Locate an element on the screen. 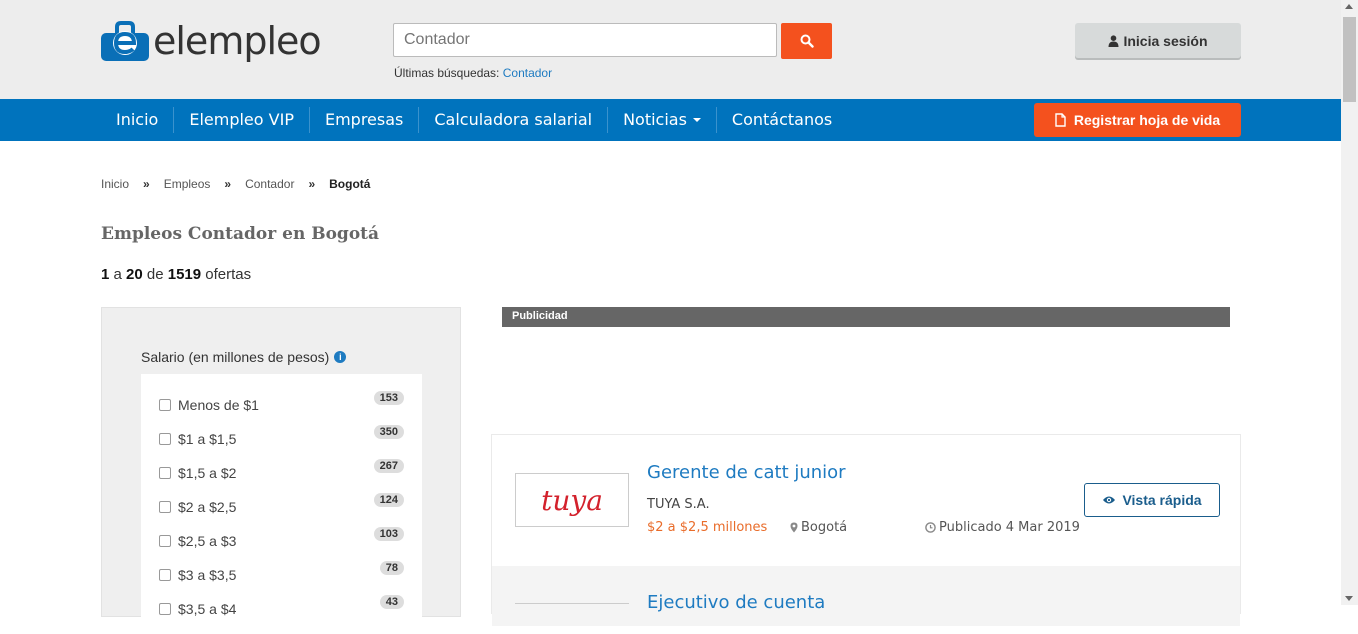 The width and height of the screenshot is (1358, 634). search-button is located at coordinates (806, 41).